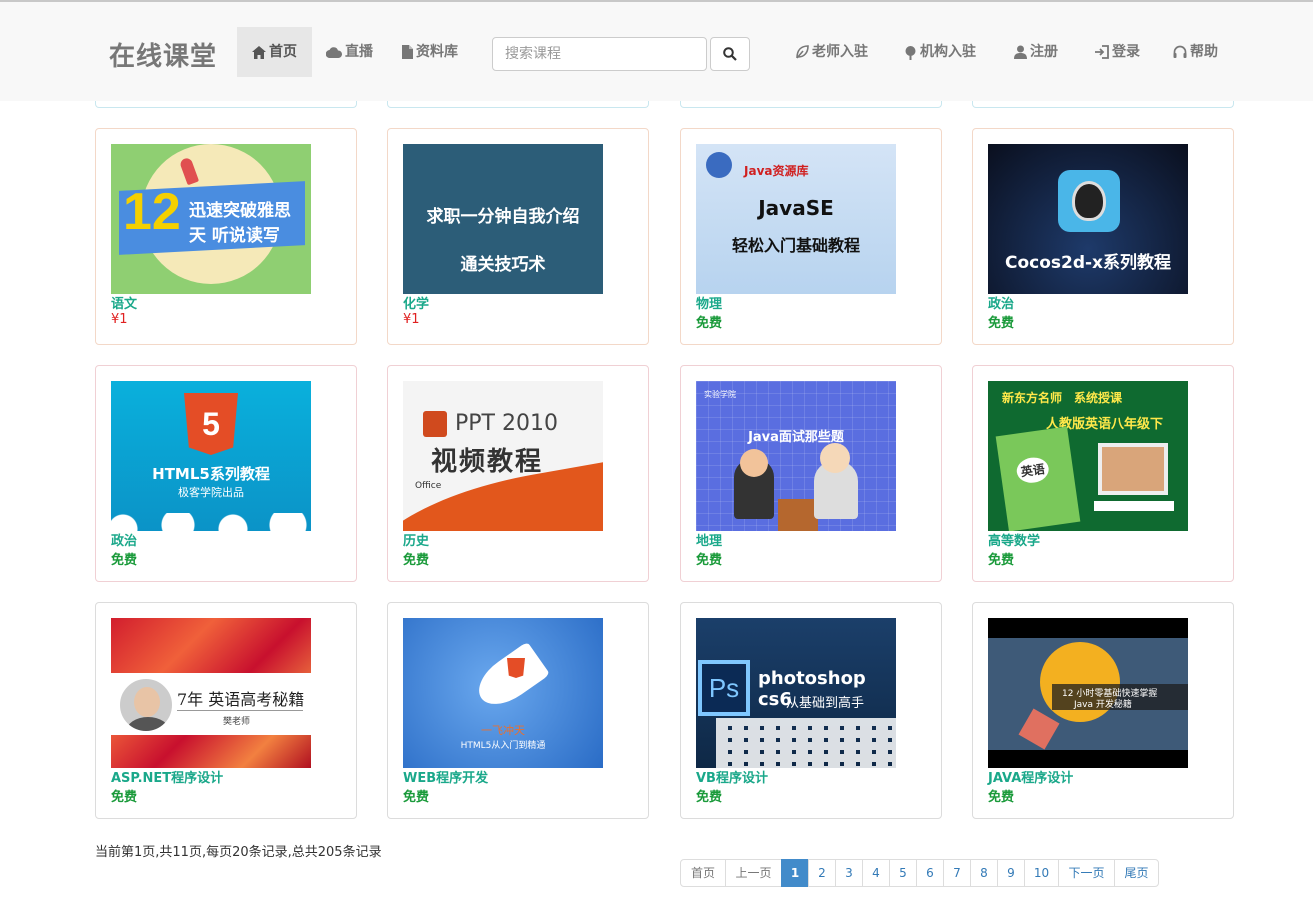  Describe the element at coordinates (1088, 456) in the screenshot. I see `course-cover: 新东方名师 系统授课 人教版英语八年级下 英语` at that location.